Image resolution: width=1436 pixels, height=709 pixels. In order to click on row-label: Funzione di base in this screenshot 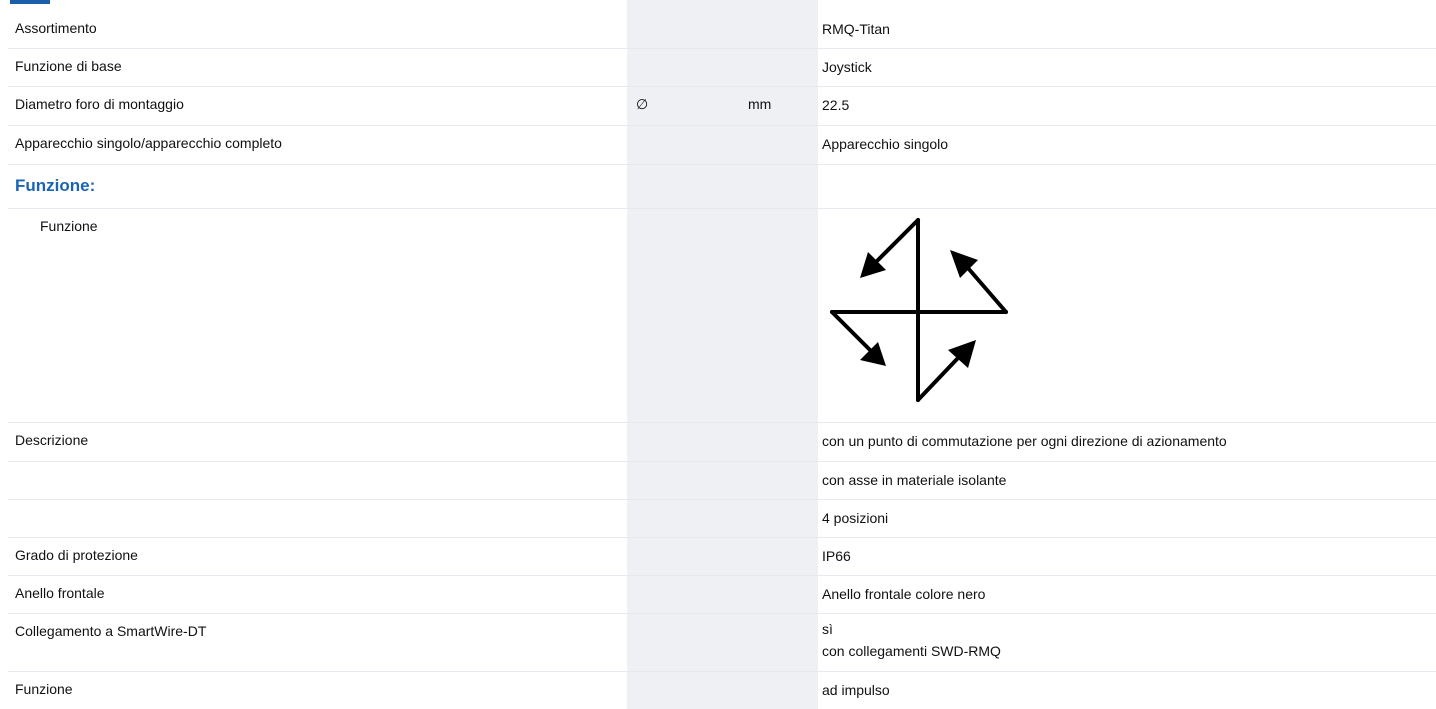, I will do `click(68, 66)`.